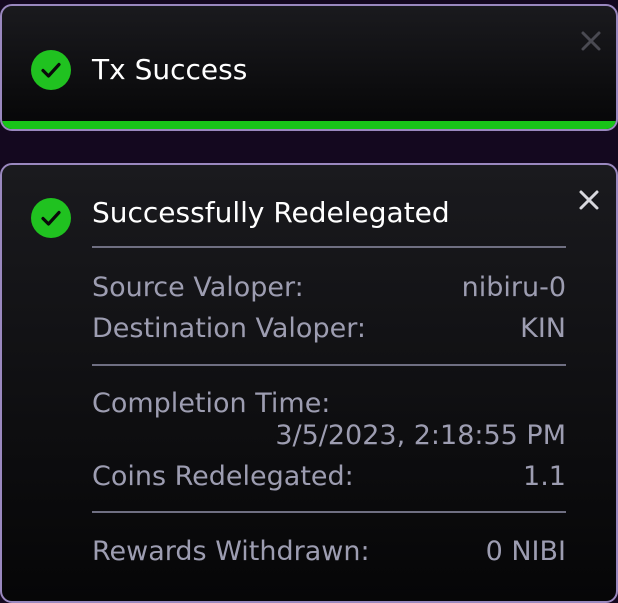 This screenshot has height=603, width=618. What do you see at coordinates (420, 435) in the screenshot?
I see `completion-time-value: 3/5/2023, 2:18:55 PM` at bounding box center [420, 435].